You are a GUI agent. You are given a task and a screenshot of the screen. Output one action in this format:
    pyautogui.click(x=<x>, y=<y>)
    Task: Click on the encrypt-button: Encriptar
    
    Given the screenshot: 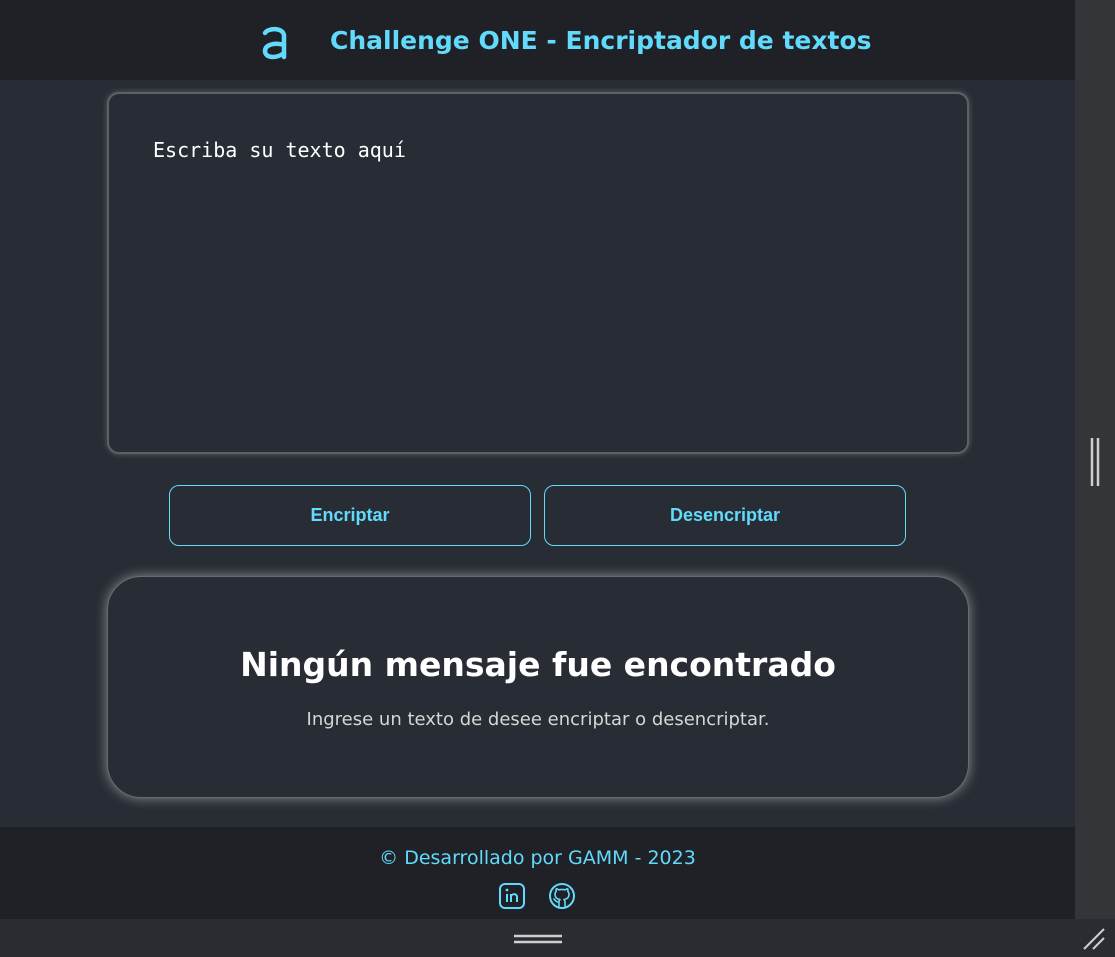 What is the action you would take?
    pyautogui.click(x=350, y=515)
    